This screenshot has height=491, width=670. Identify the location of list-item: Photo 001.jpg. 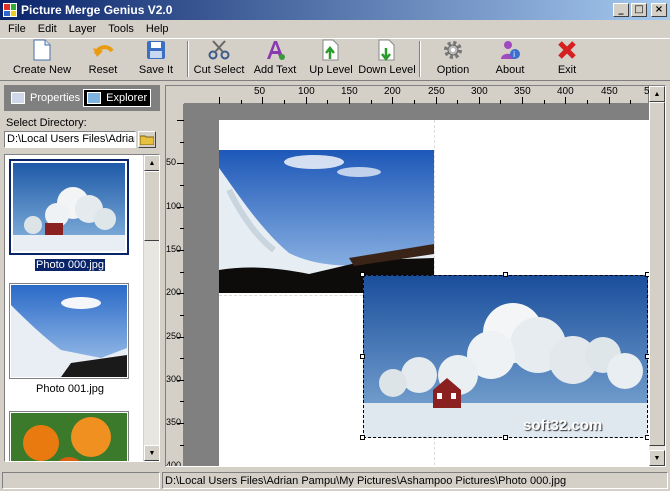
(70, 339).